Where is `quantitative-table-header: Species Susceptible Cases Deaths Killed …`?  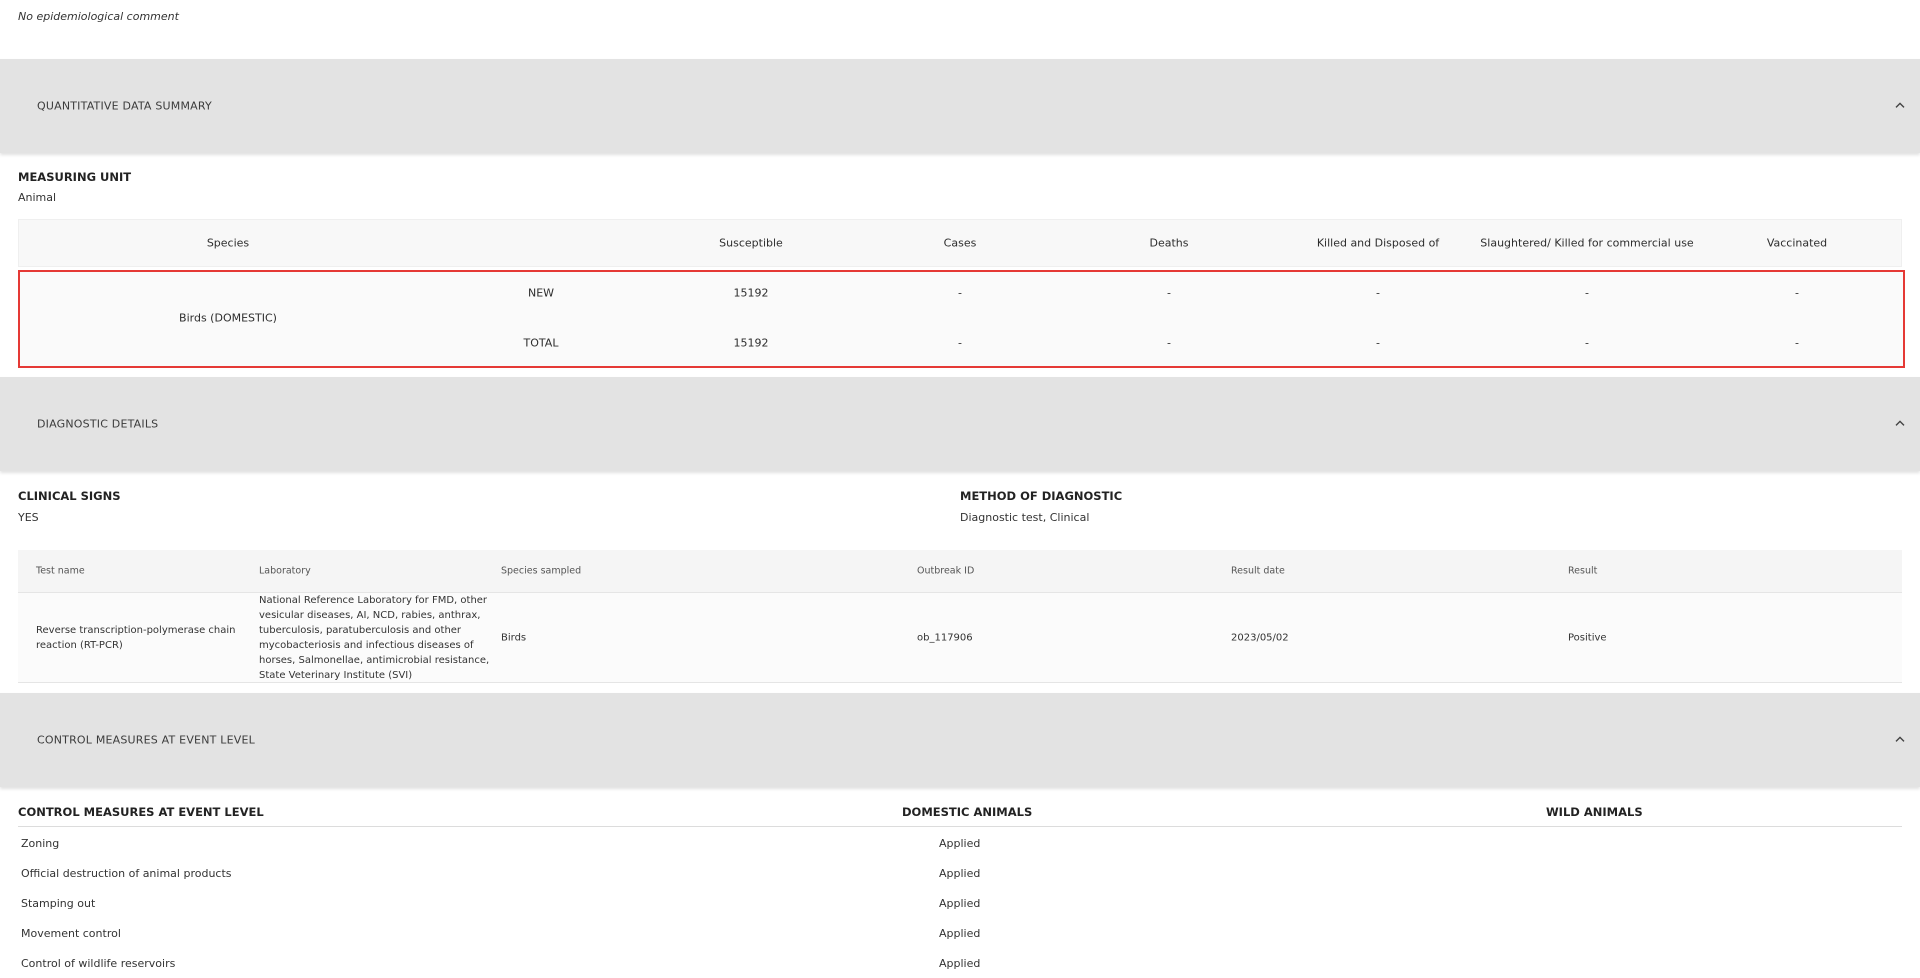 quantitative-table-header: Species Susceptible Cases Deaths Killed … is located at coordinates (960, 243).